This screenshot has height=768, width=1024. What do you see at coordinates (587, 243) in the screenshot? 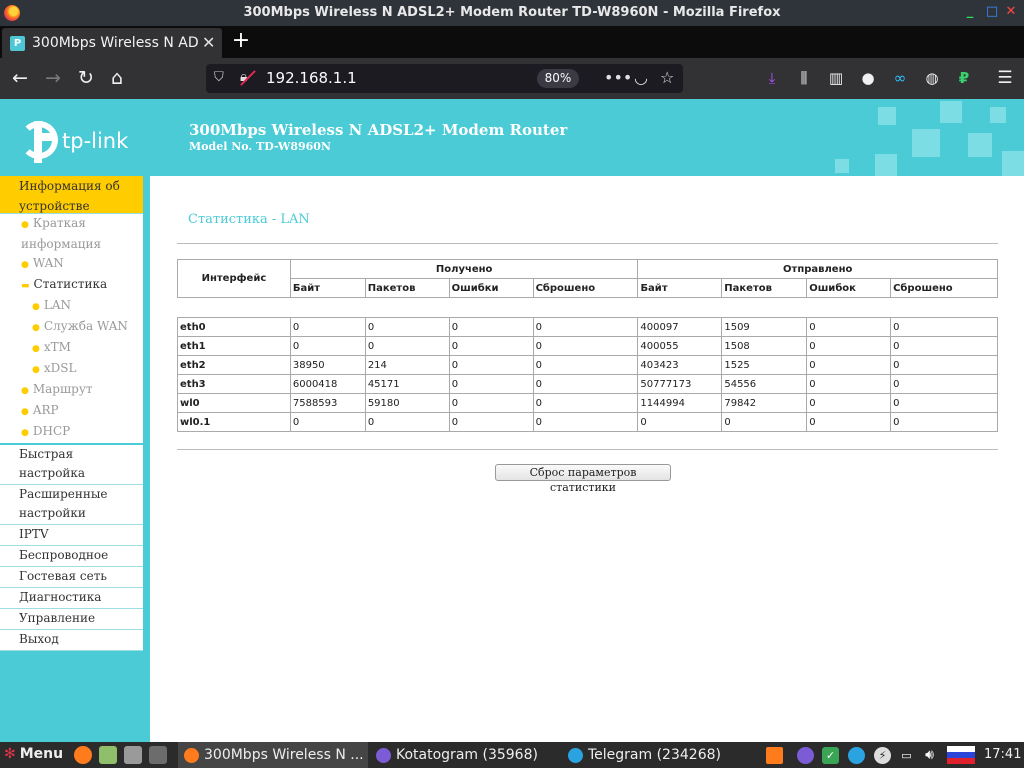
I see `divider` at bounding box center [587, 243].